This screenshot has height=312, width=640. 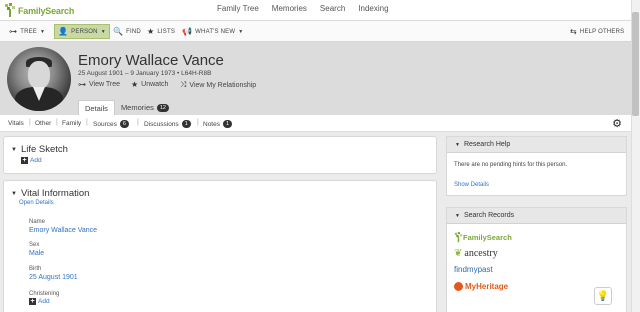 I want to click on research-help-header: ▼ Research Help, so click(x=536, y=145).